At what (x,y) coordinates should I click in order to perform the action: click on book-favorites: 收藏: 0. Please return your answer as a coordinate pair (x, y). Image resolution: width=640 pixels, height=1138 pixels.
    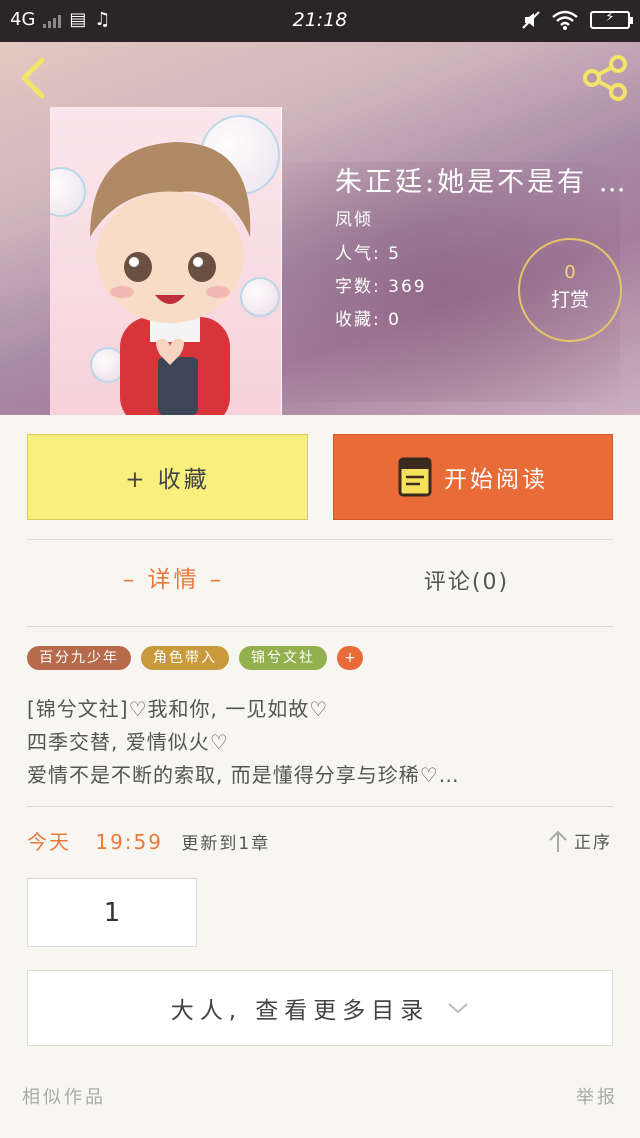
    Looking at the image, I should click on (368, 317).